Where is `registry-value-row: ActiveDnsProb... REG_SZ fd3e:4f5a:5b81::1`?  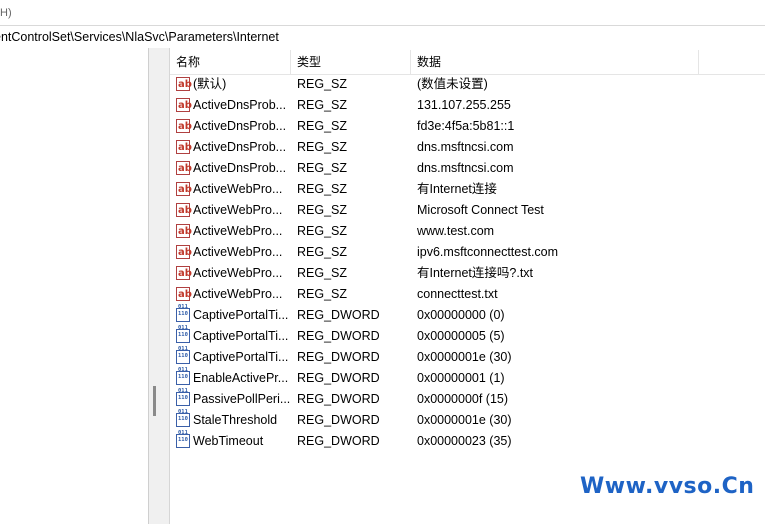 registry-value-row: ActiveDnsProb... REG_SZ fd3e:4f5a:5b81::1 is located at coordinates (467, 126).